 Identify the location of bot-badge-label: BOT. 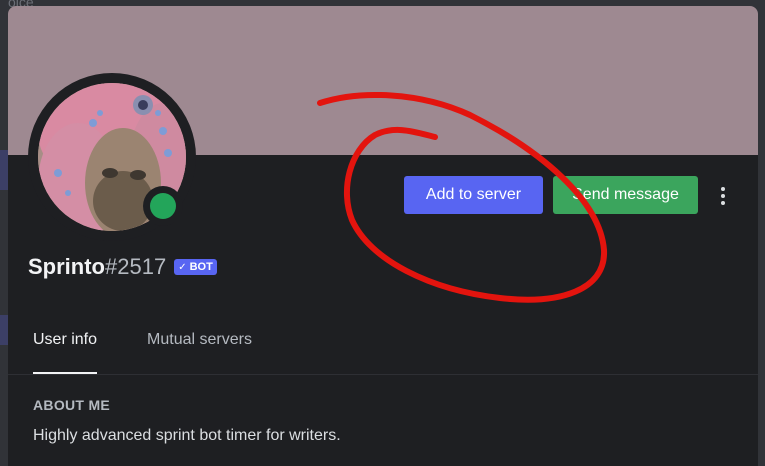
(201, 267).